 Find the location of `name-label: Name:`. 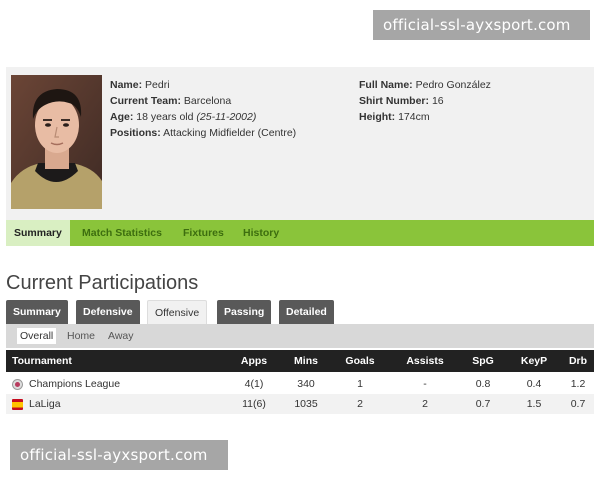

name-label: Name: is located at coordinates (126, 85).